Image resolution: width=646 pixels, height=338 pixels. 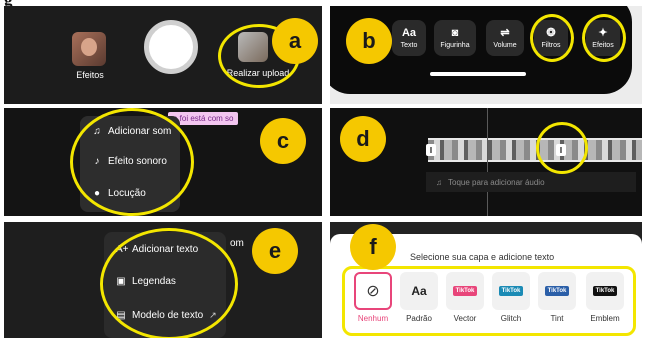 What do you see at coordinates (419, 291) in the screenshot?
I see `style-preview: Aa` at bounding box center [419, 291].